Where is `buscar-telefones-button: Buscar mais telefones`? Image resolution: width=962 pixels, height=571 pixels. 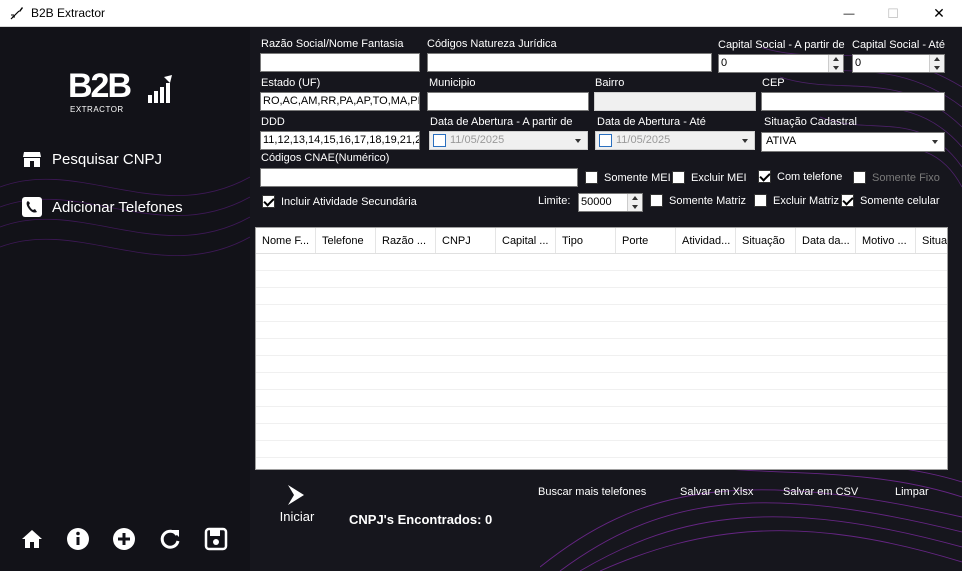
buscar-telefones-button: Buscar mais telefones is located at coordinates (592, 492).